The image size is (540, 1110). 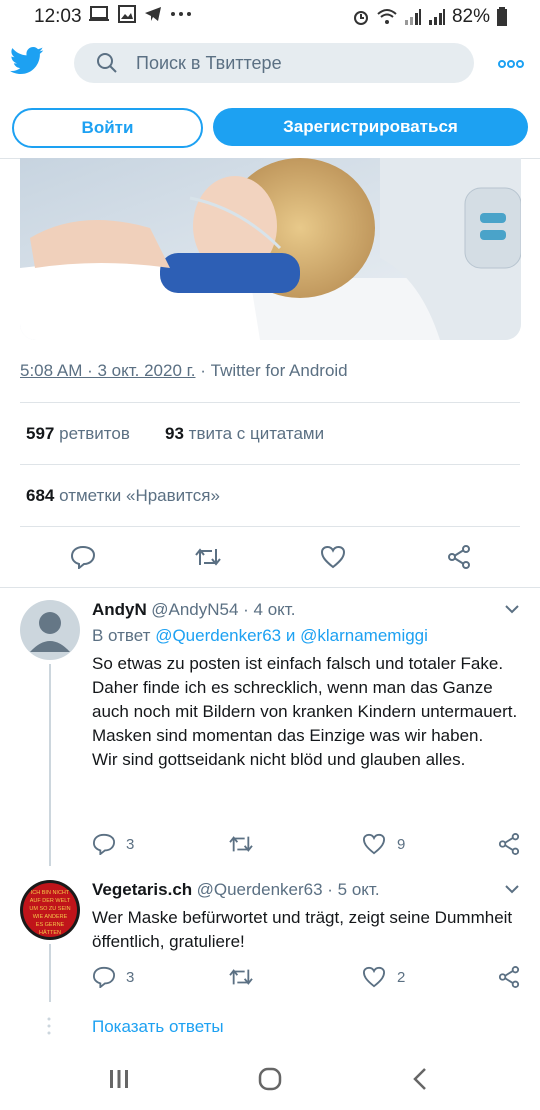 I want to click on search-icon, so click(x=107, y=63).